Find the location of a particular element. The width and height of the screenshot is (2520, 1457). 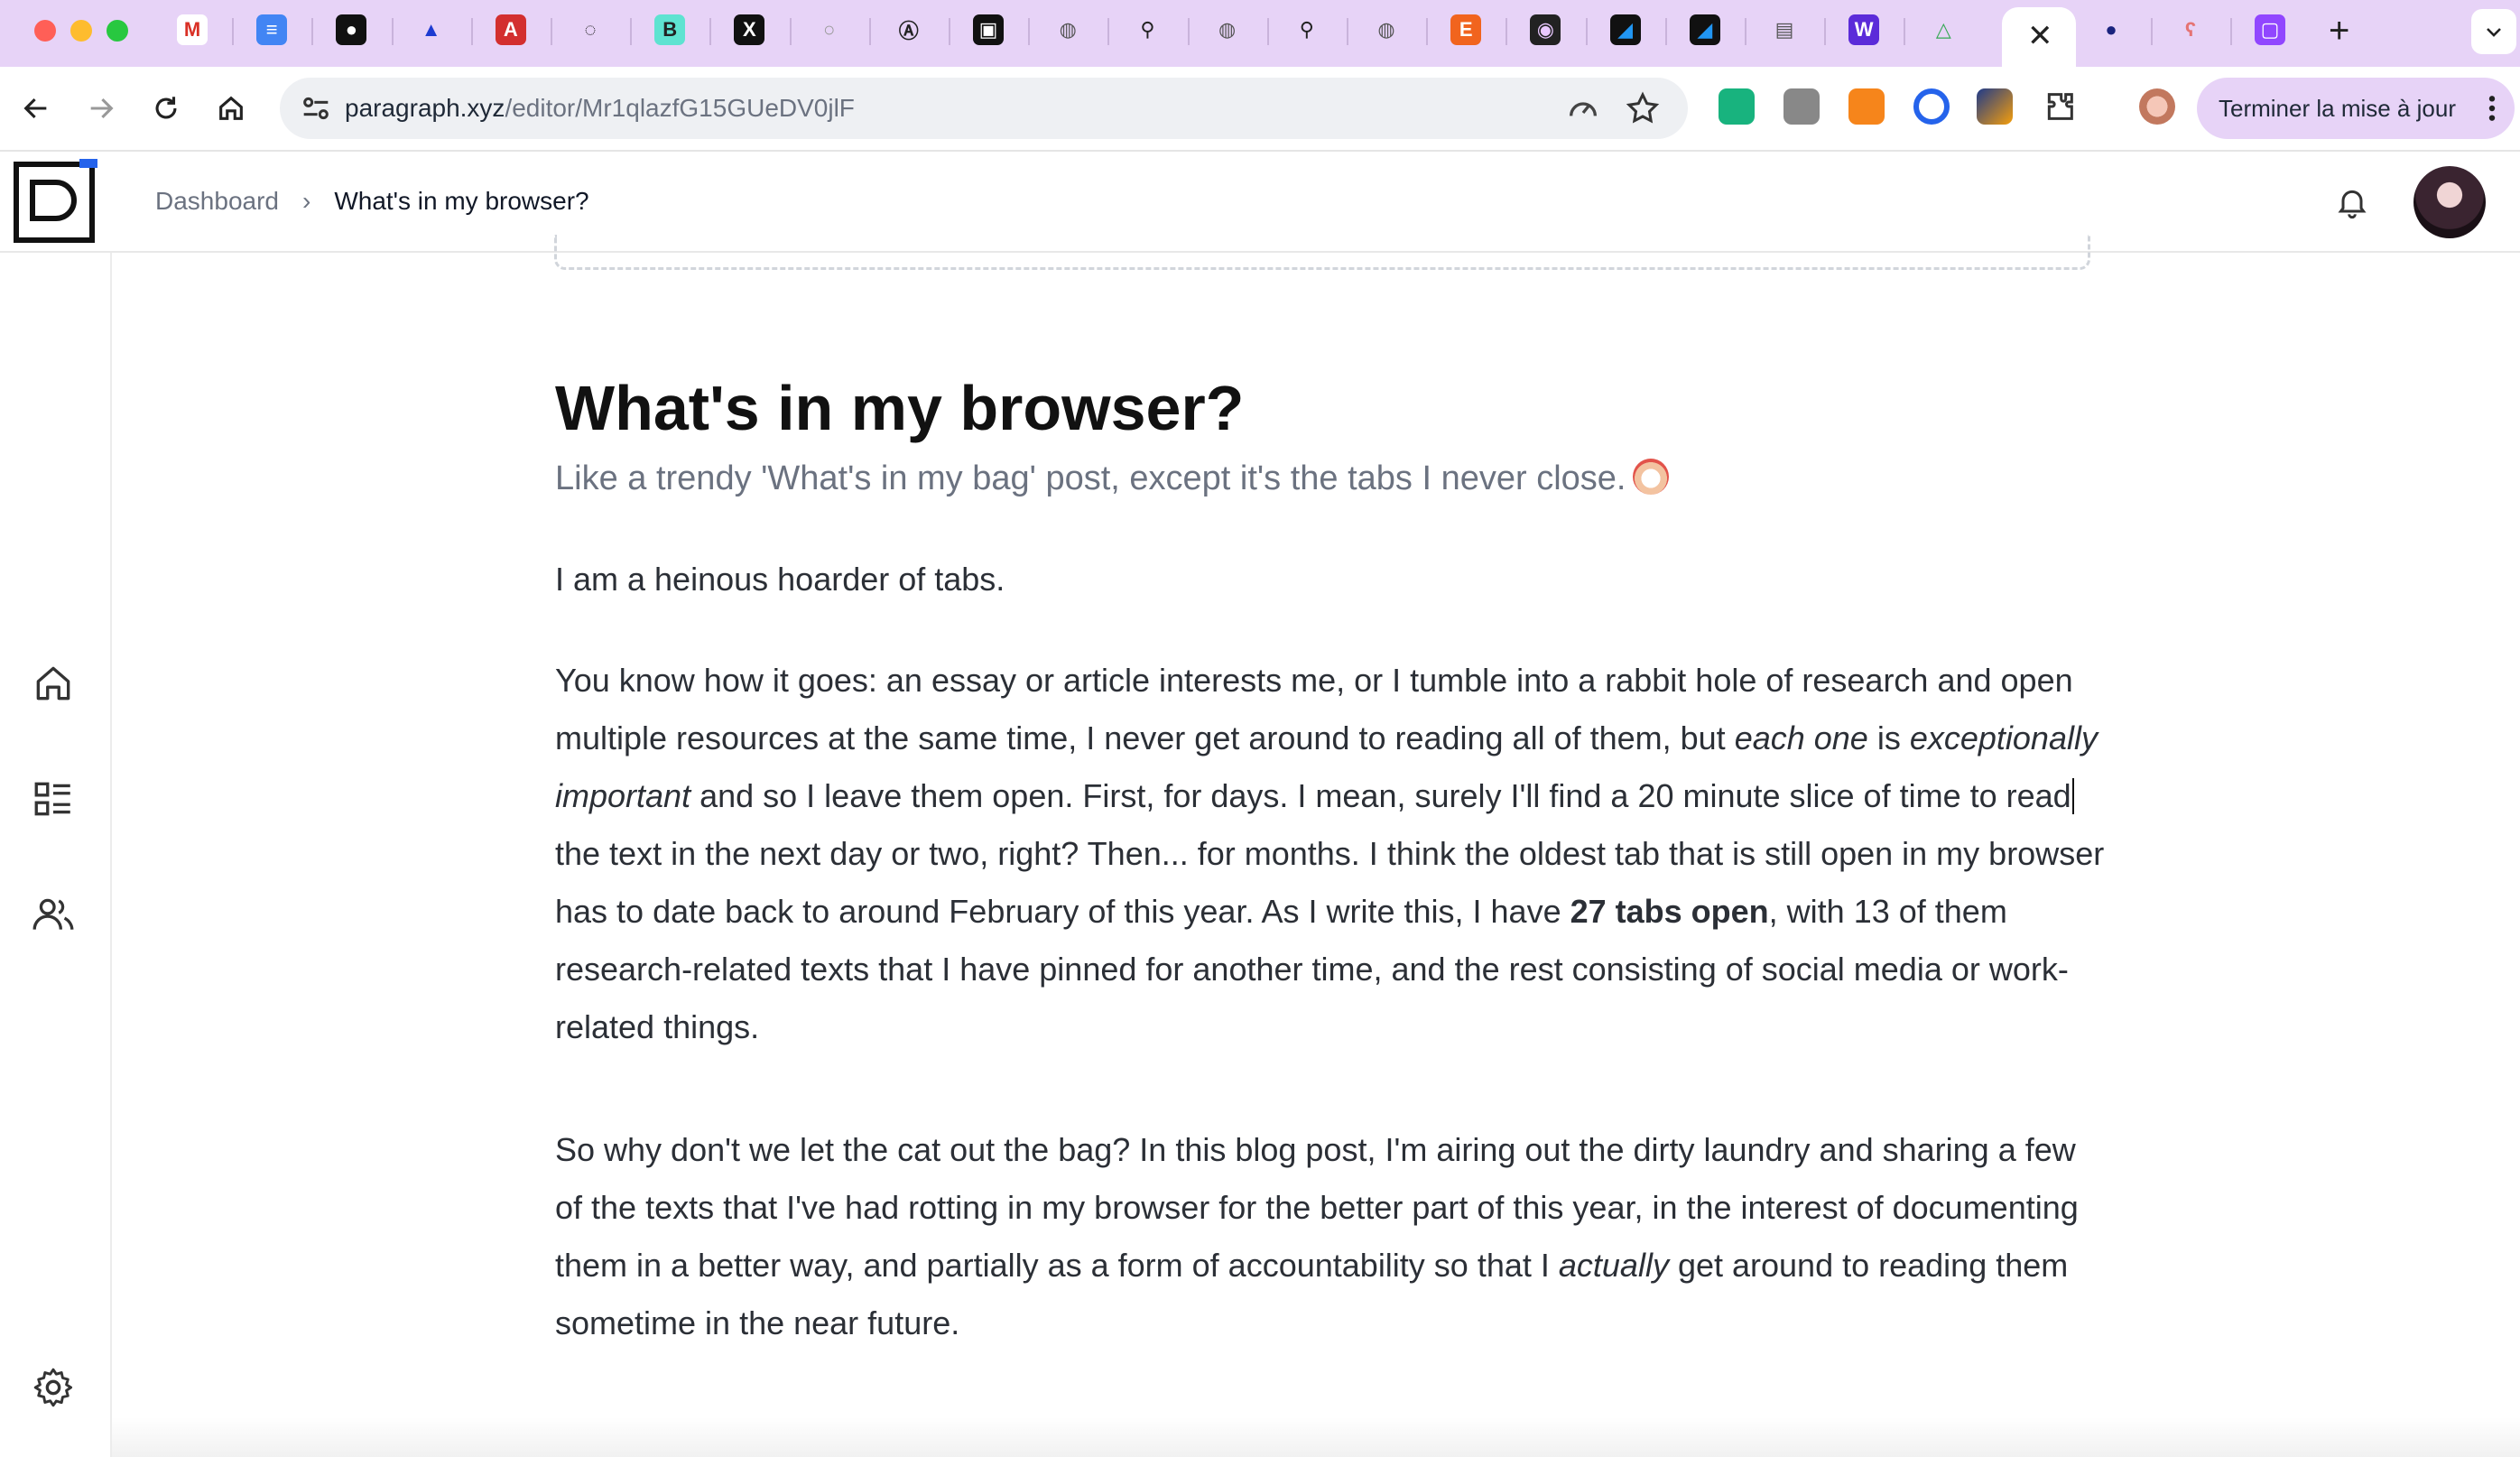

google-drive-icon: △ is located at coordinates (1943, 29).